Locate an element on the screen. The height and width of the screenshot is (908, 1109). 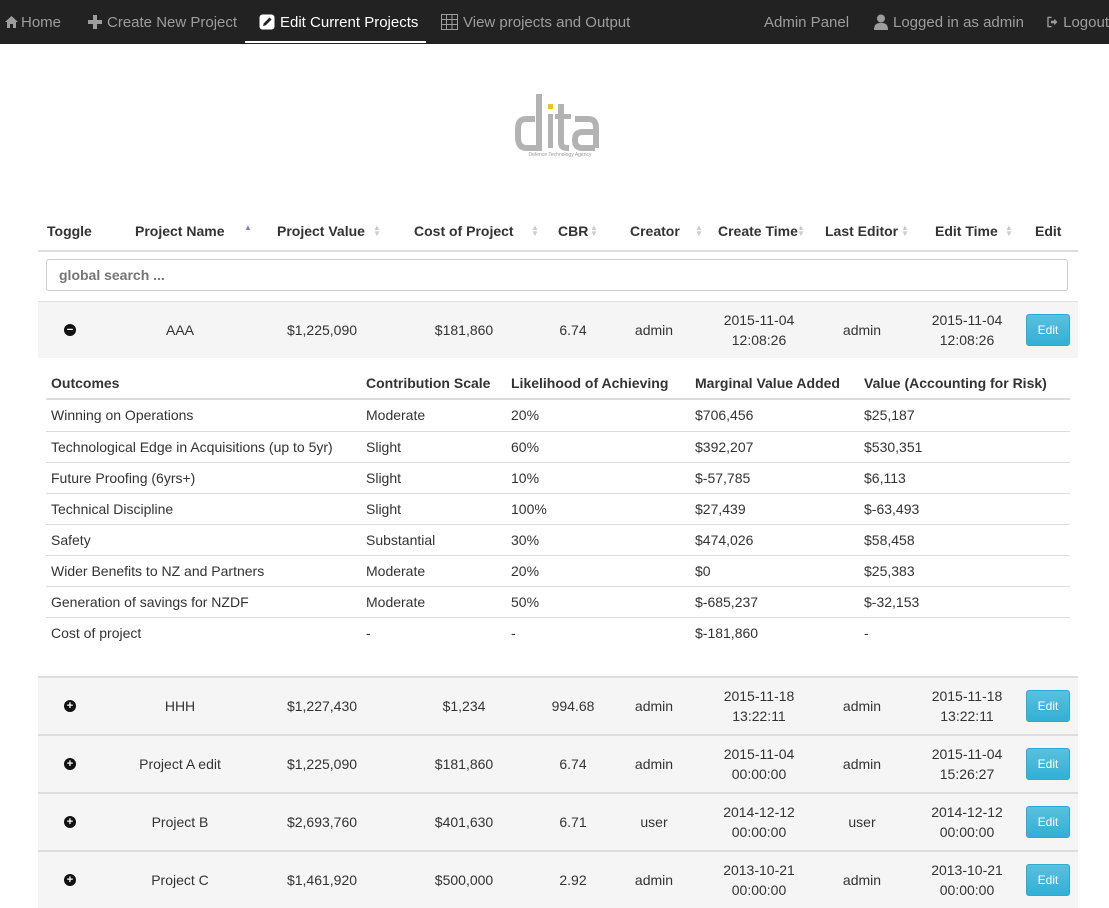
likelihood-cell: 50% is located at coordinates (525, 602).